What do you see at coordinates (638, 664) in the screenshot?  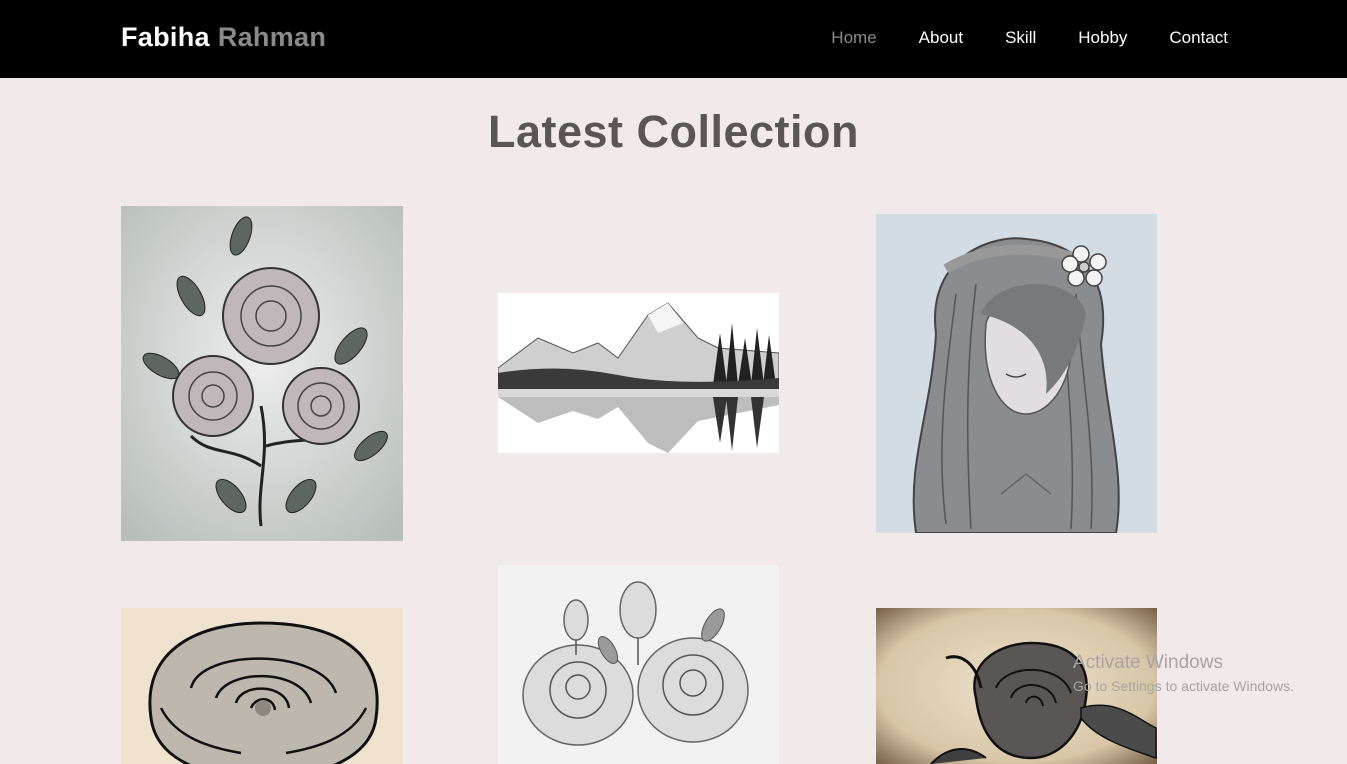 I see `gallery-image-pencil-roses` at bounding box center [638, 664].